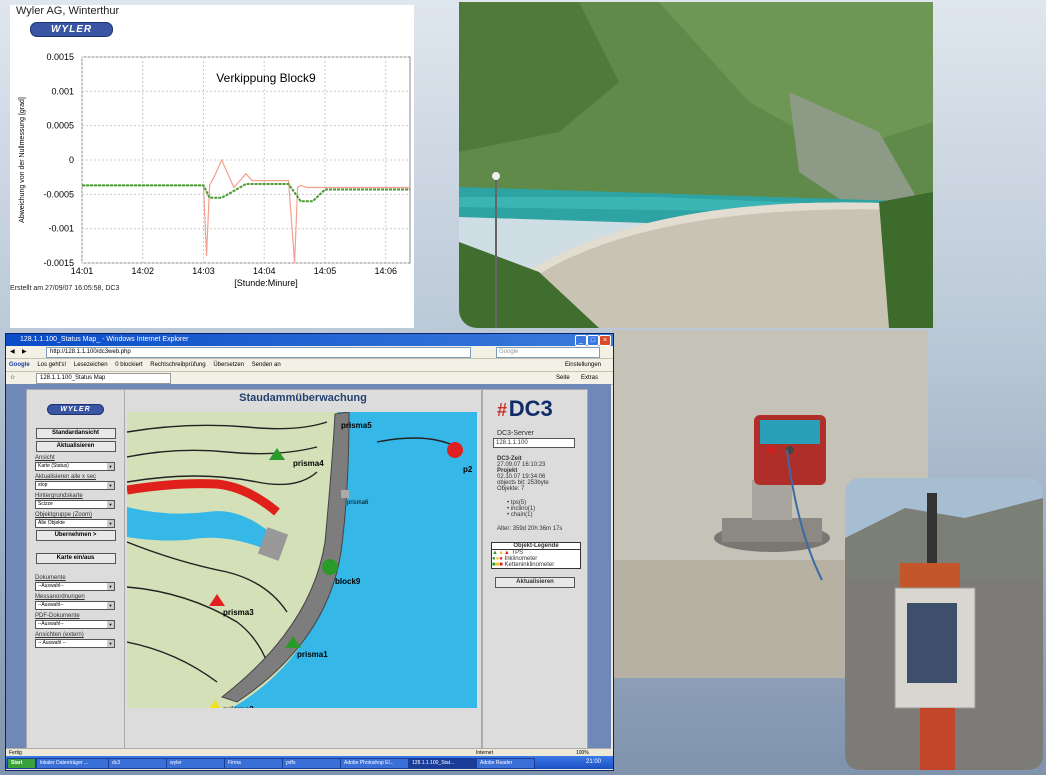  What do you see at coordinates (68, 11) in the screenshot?
I see `company-name: Wyler AG, Winterthur` at bounding box center [68, 11].